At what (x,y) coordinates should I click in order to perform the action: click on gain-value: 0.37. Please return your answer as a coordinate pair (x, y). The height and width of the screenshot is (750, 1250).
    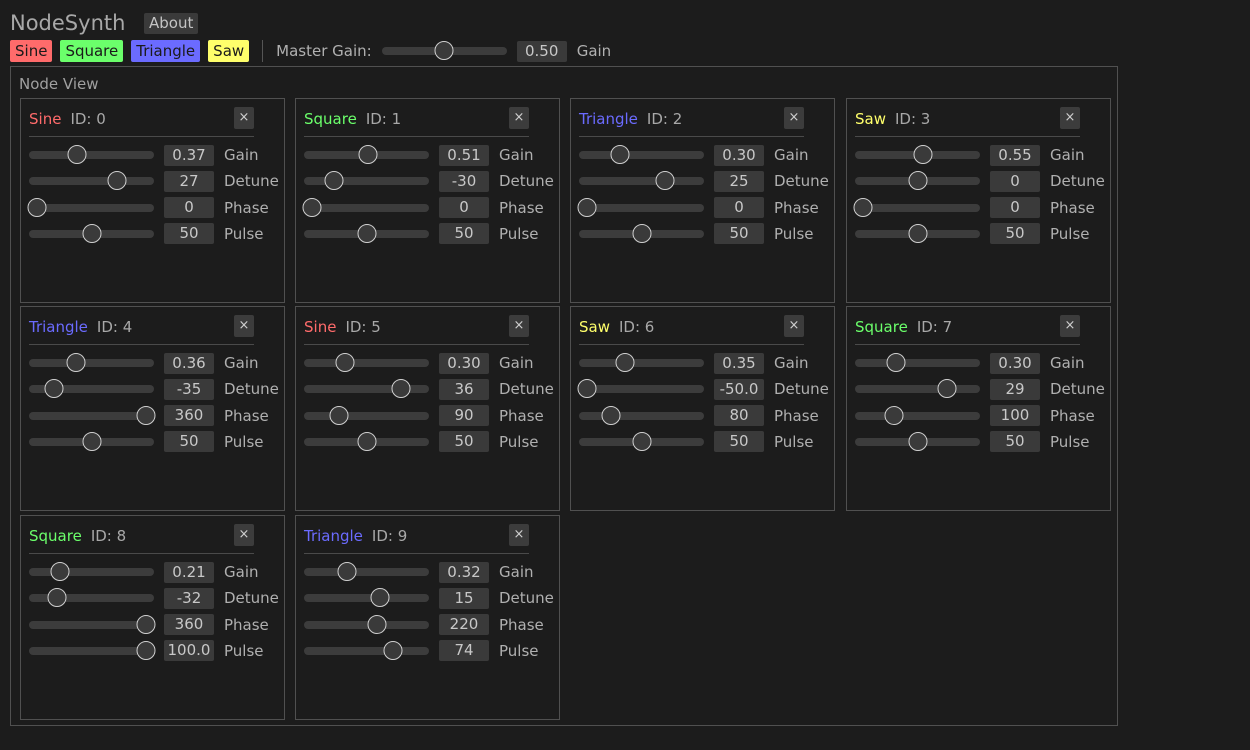
    Looking at the image, I should click on (189, 155).